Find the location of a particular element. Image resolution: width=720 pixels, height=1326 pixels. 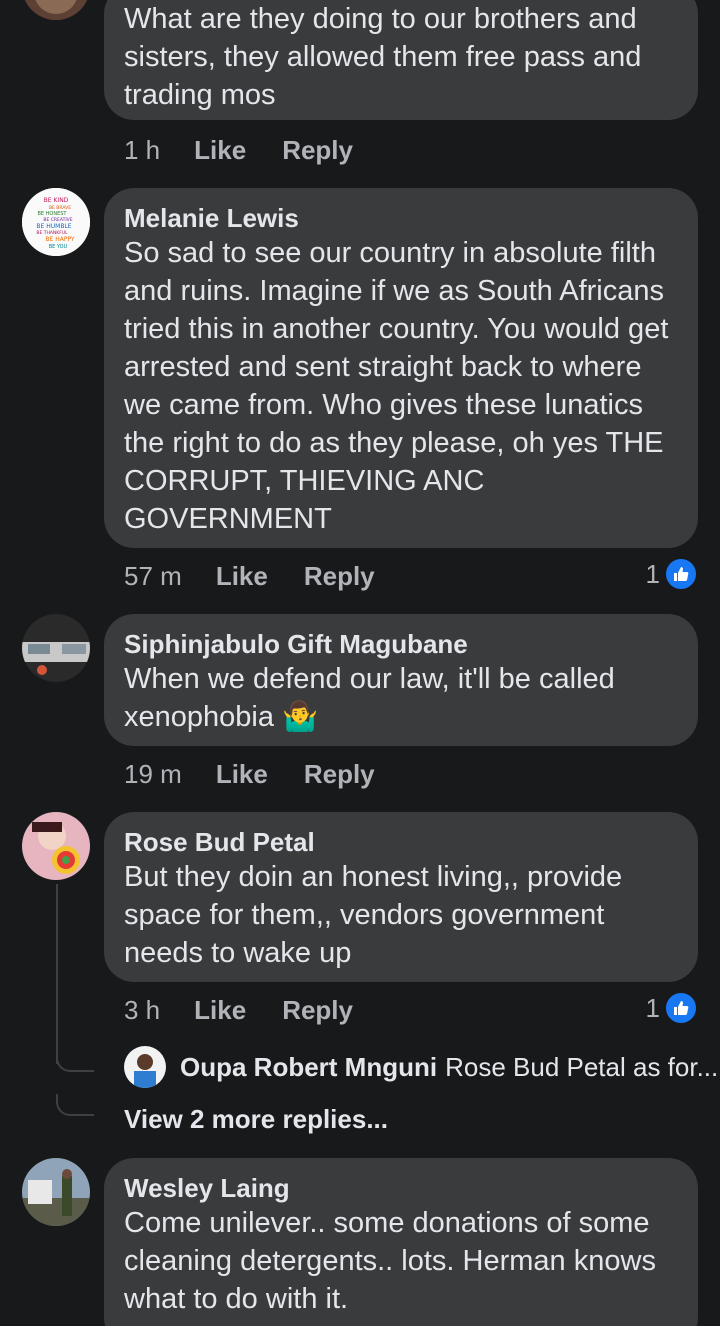

comment-actions: 1 h Like Reply is located at coordinates (238, 150).